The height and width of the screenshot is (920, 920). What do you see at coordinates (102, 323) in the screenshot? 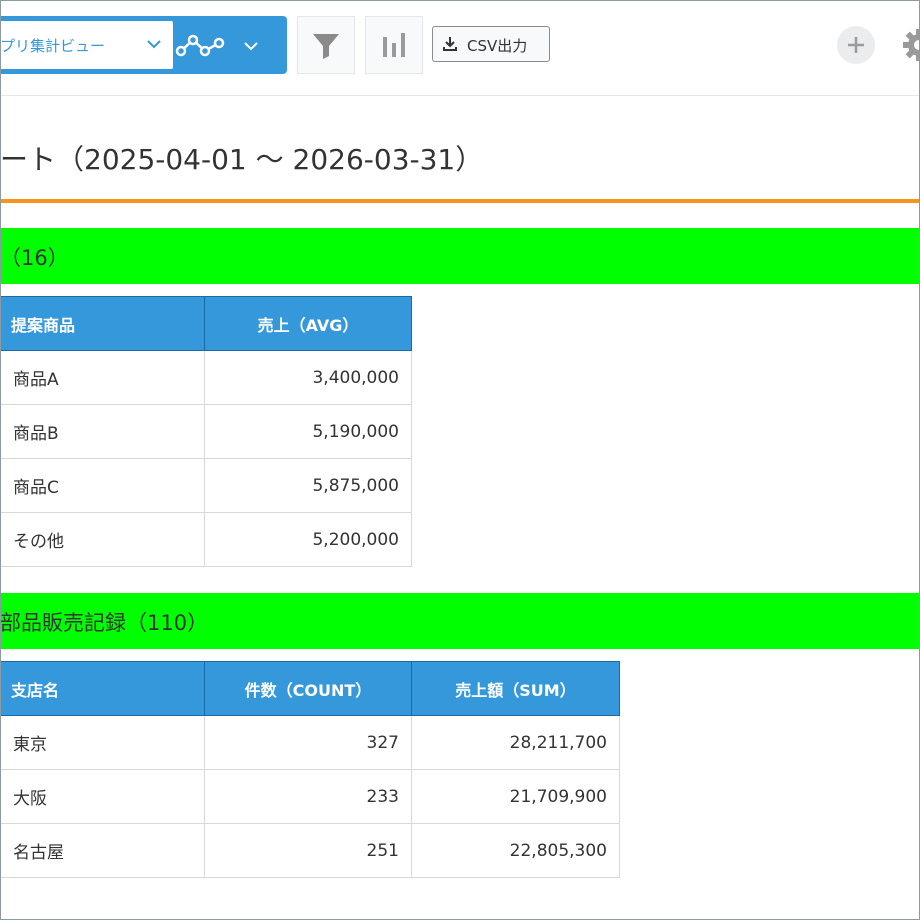
I see `column-header: 提案商品` at bounding box center [102, 323].